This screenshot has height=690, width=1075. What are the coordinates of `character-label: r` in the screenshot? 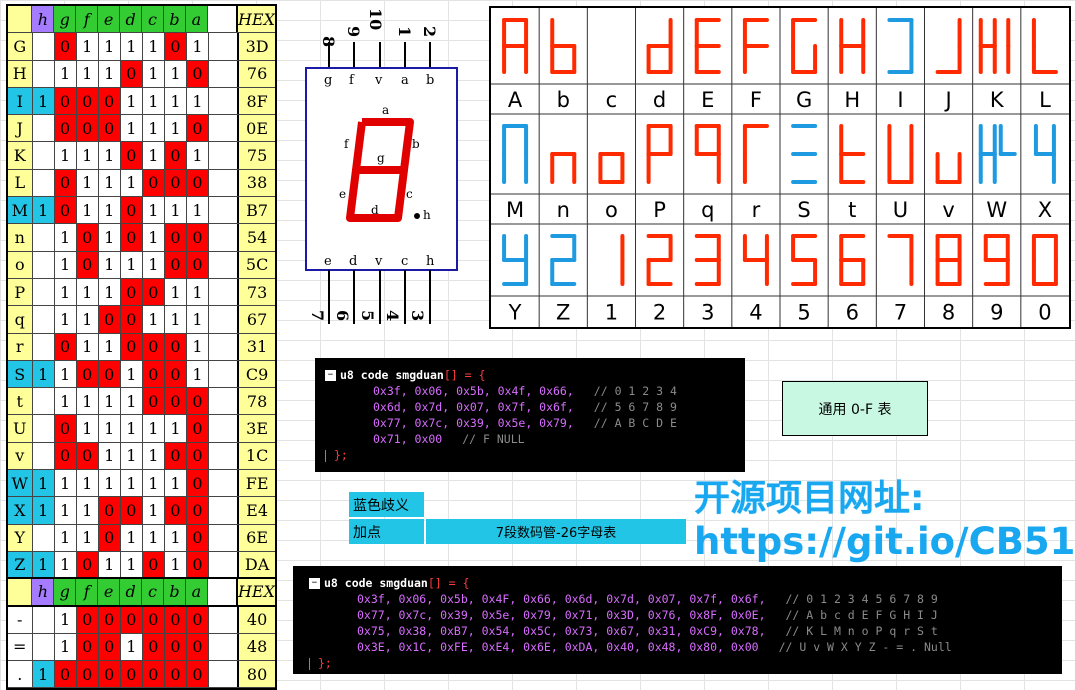 It's located at (756, 210).